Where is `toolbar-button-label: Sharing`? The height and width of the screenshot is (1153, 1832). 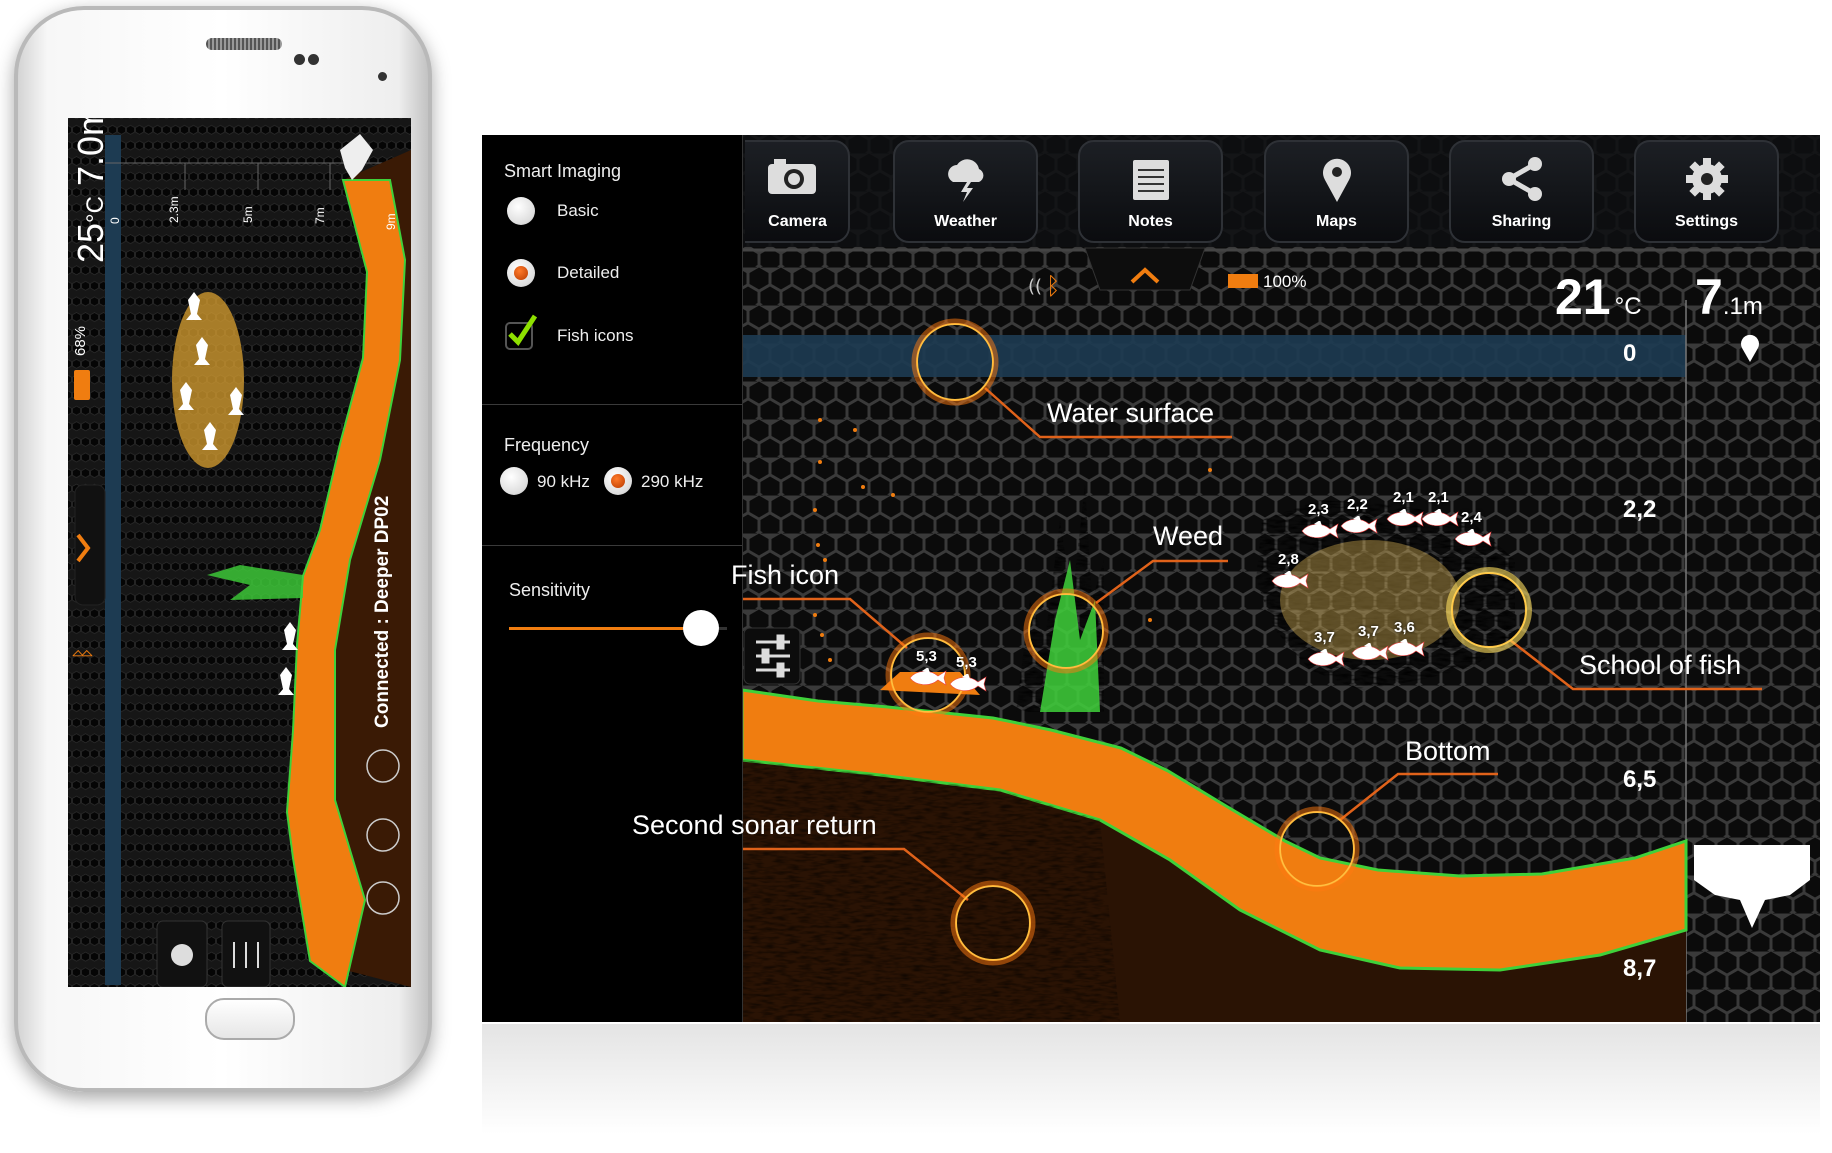 toolbar-button-label: Sharing is located at coordinates (1521, 221).